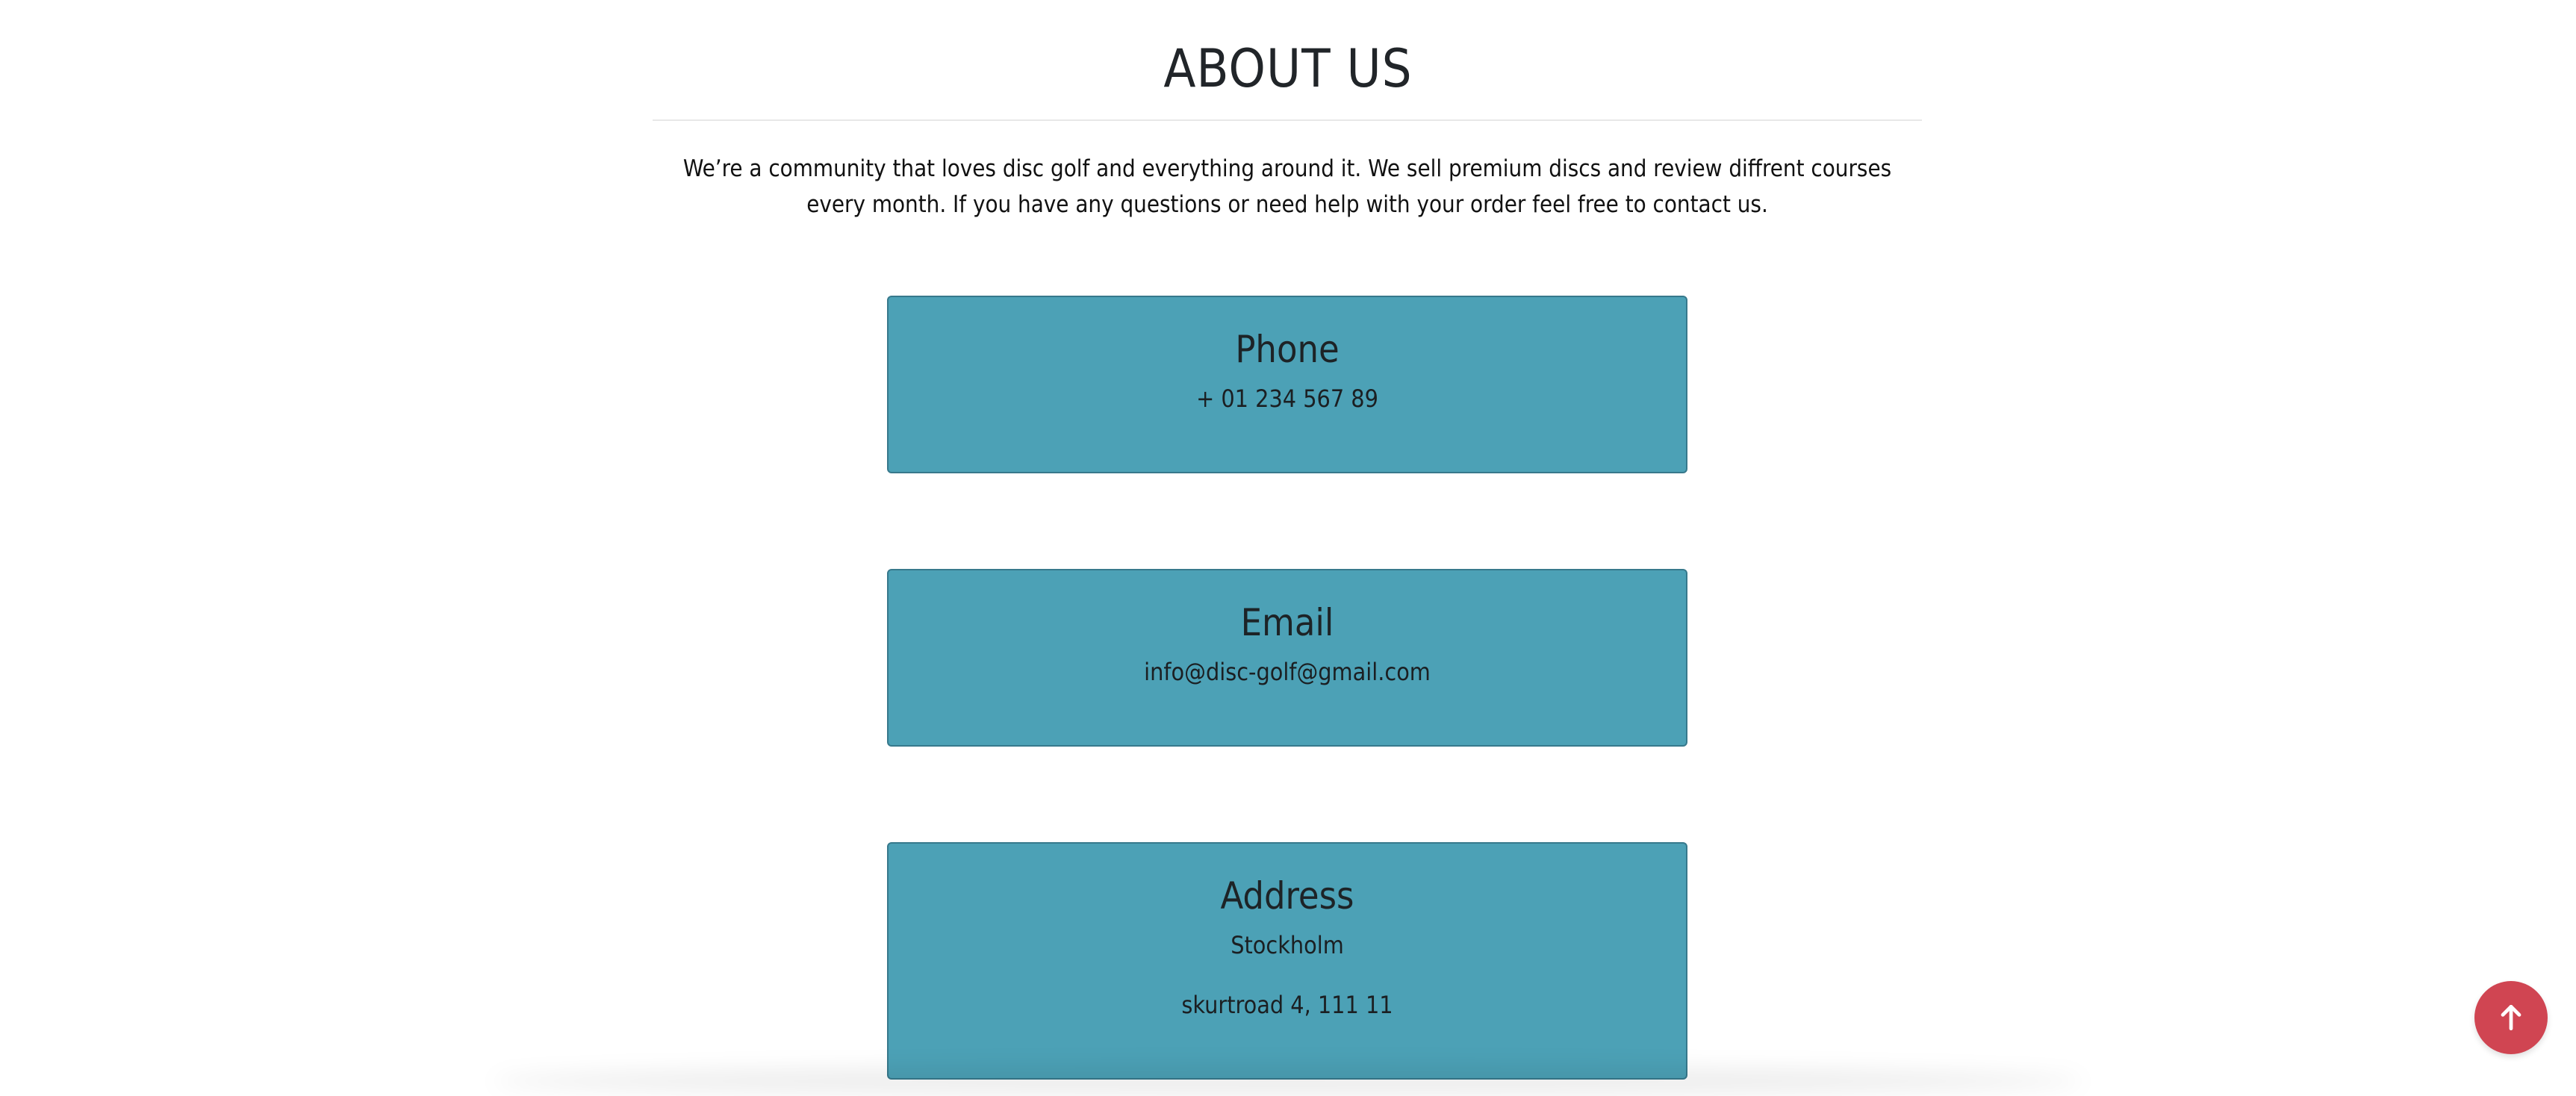 The height and width of the screenshot is (1096, 2576). I want to click on address-street: skurtroad 4, 111 11, so click(1287, 1005).